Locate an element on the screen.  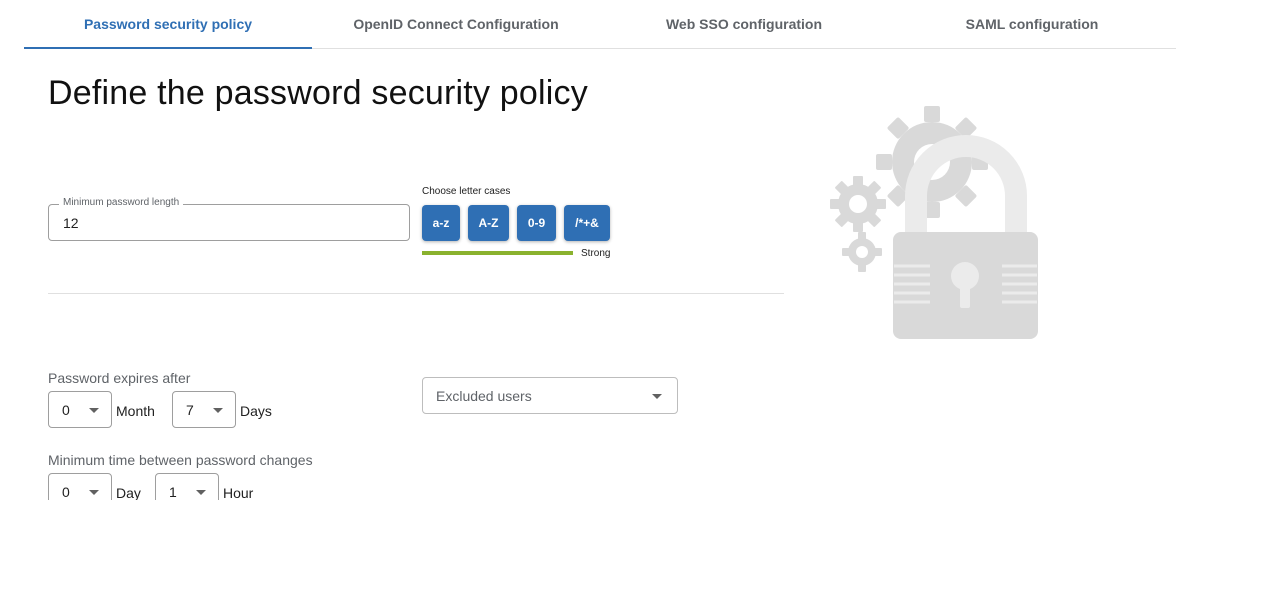
gear-padlock-illustration is located at coordinates (934, 226).